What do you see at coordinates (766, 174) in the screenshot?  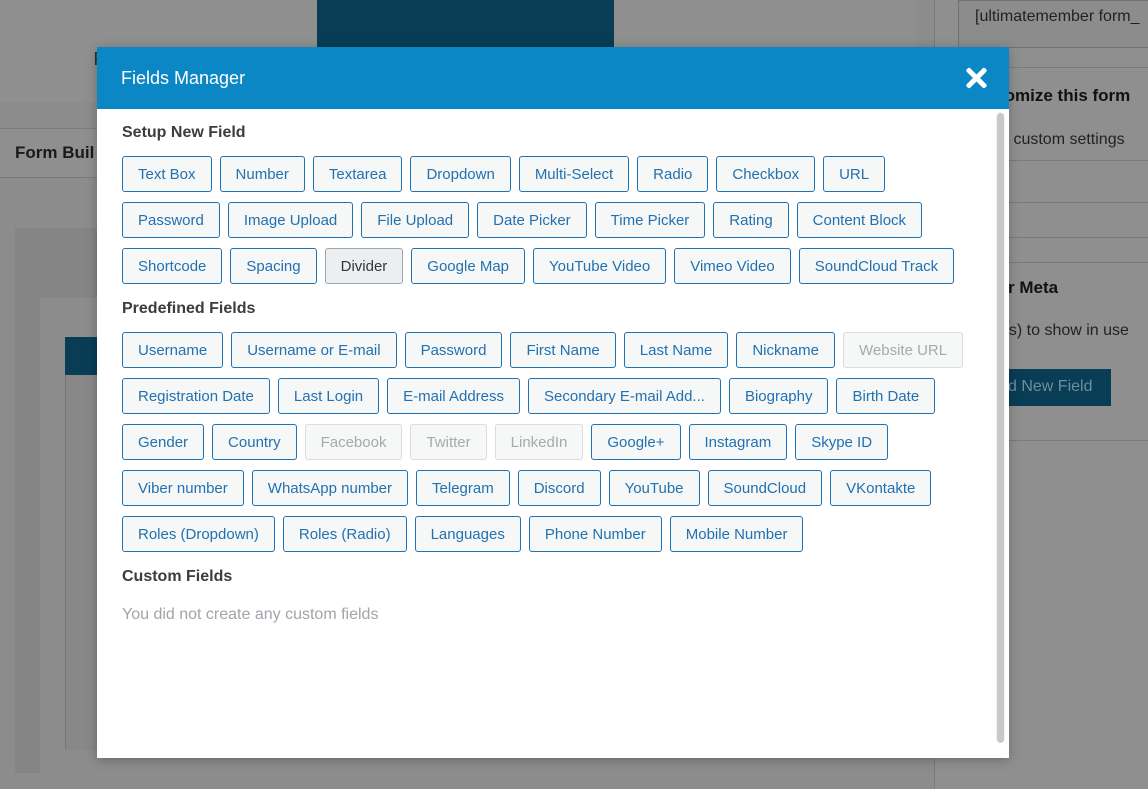 I see `field-button-checkbox: Checkbox` at bounding box center [766, 174].